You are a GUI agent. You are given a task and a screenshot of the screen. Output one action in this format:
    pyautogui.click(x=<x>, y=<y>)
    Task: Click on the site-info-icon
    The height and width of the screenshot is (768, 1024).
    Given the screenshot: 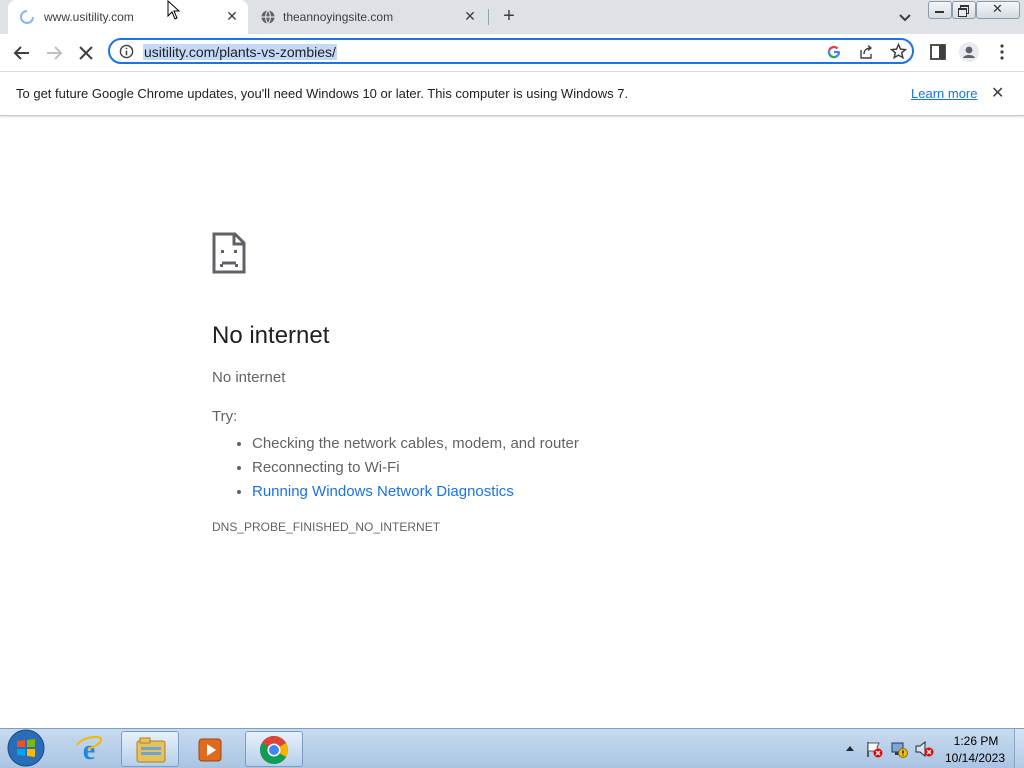 What is the action you would take?
    pyautogui.click(x=126, y=51)
    